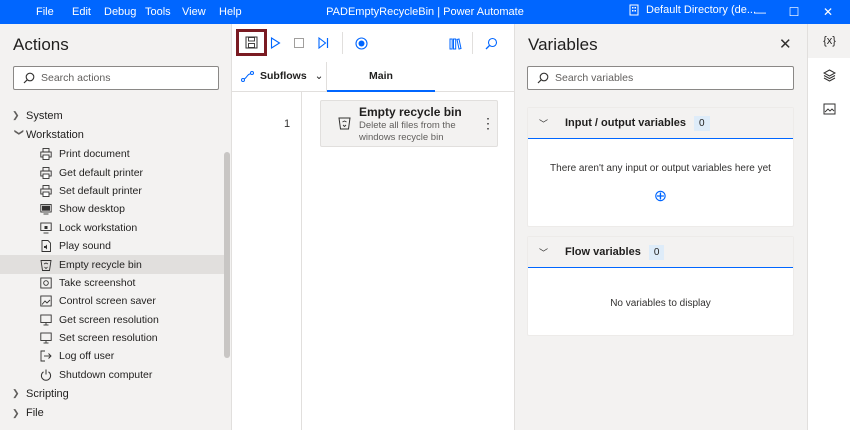 The height and width of the screenshot is (430, 850). I want to click on menu-file: File, so click(45, 12).